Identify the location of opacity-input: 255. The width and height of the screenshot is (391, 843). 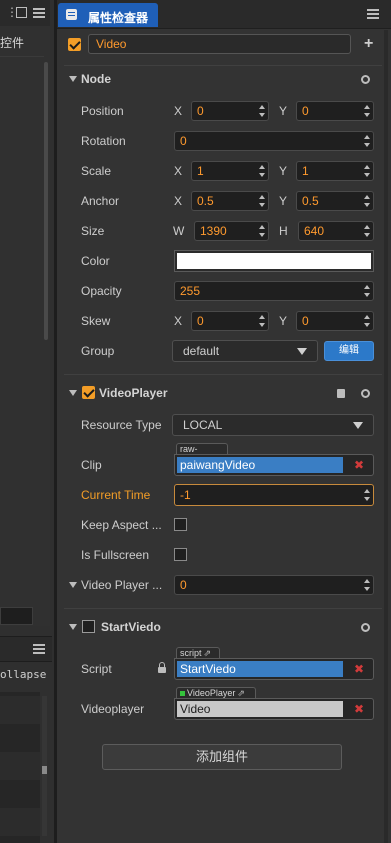
(274, 291).